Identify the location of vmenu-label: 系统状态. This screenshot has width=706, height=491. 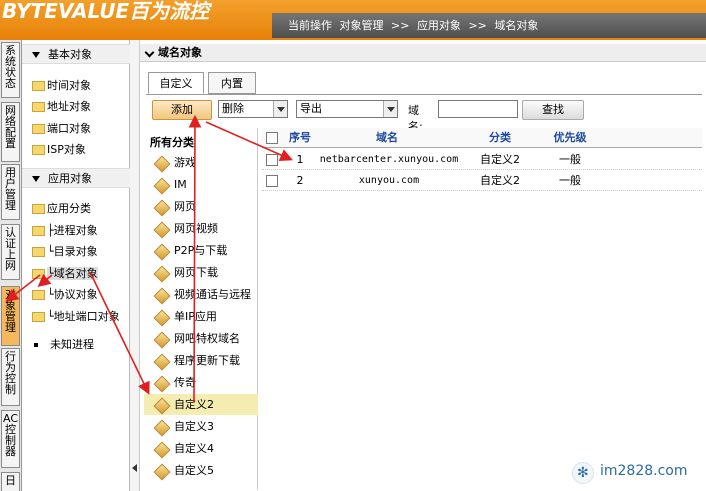
(10, 67).